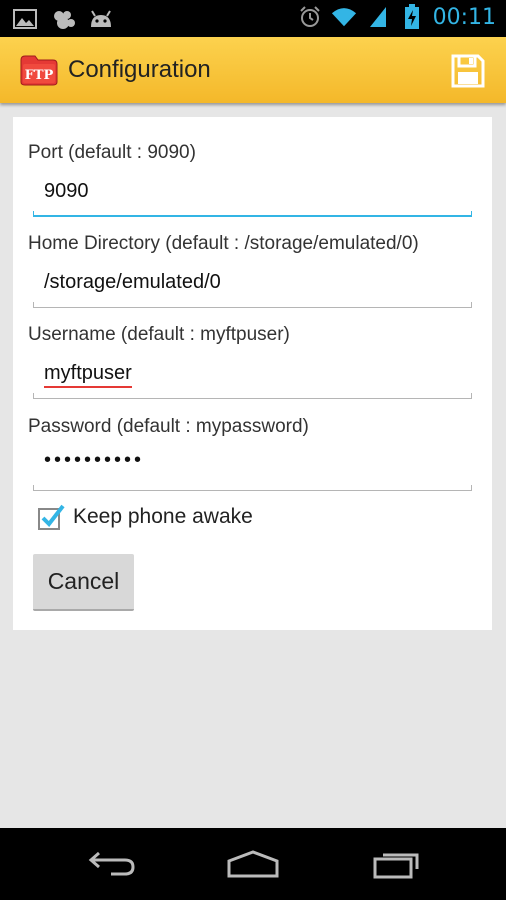 The height and width of the screenshot is (900, 506). I want to click on home-button, so click(253, 864).